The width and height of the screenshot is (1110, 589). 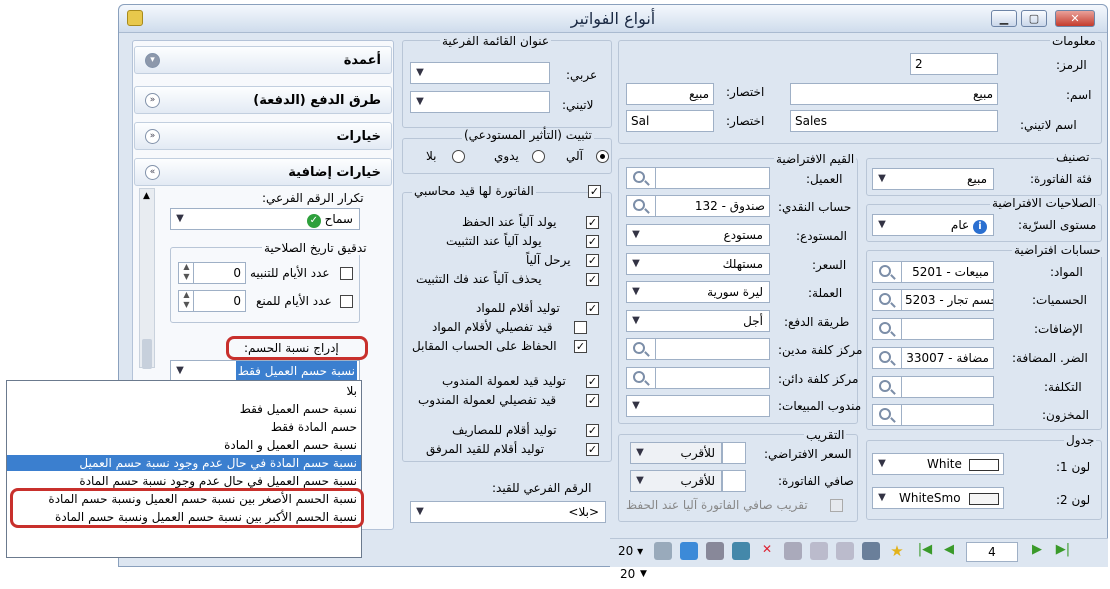 What do you see at coordinates (184, 427) in the screenshot?
I see `list-item: حسم المادة فقط` at bounding box center [184, 427].